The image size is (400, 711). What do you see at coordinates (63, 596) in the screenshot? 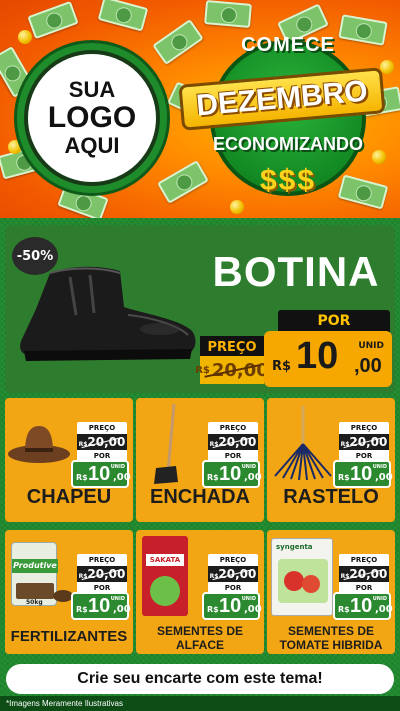
I see `soil-pile` at bounding box center [63, 596].